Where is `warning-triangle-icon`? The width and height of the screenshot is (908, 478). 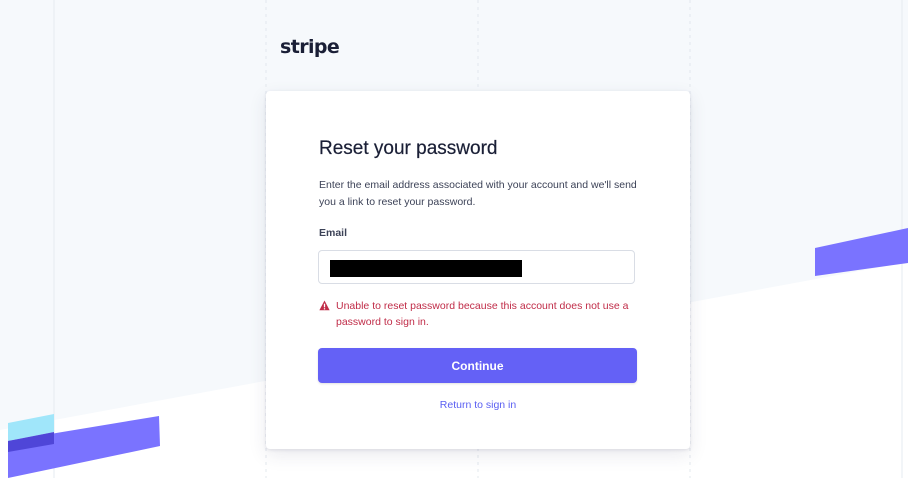
warning-triangle-icon is located at coordinates (324, 305).